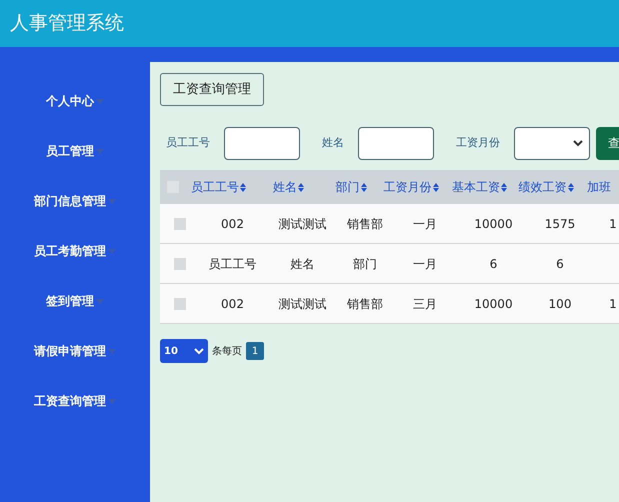 The width and height of the screenshot is (619, 502). Describe the element at coordinates (365, 264) in the screenshot. I see `table-cell-text: 部门` at that location.